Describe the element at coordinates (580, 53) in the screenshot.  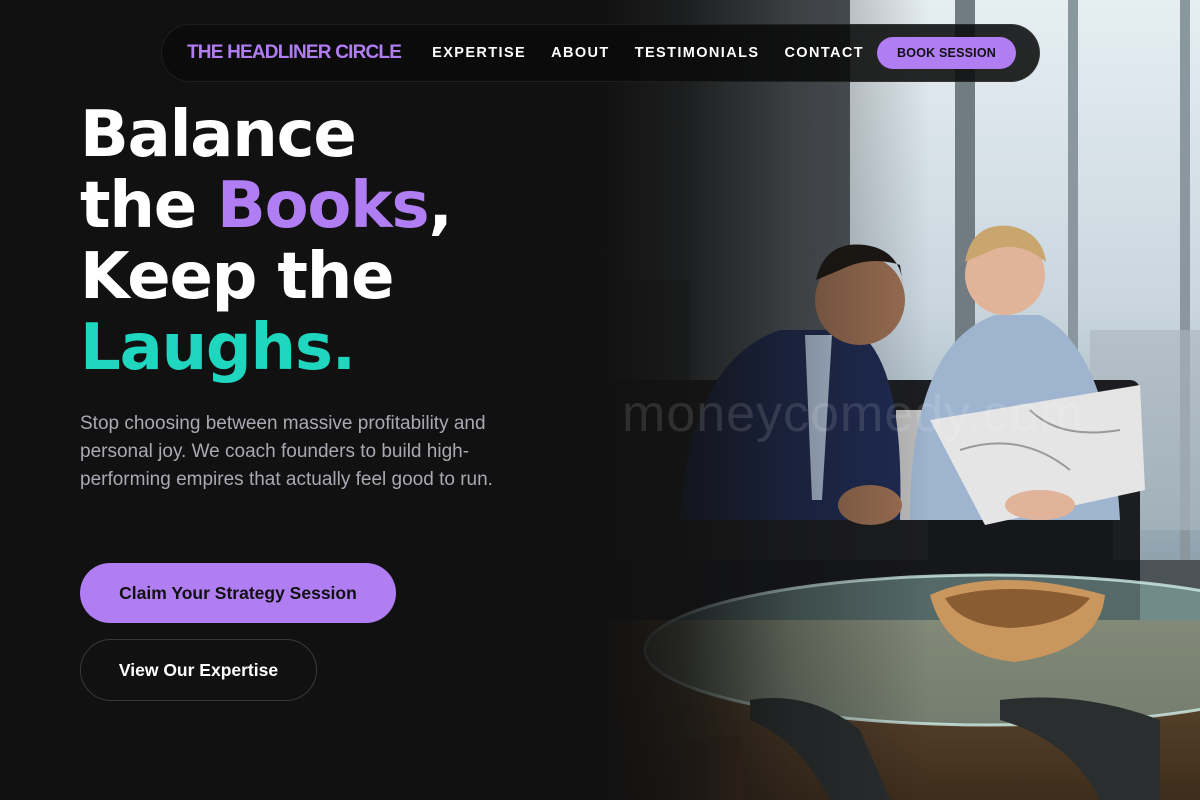
I see `nav-link-about: ABOUT` at that location.